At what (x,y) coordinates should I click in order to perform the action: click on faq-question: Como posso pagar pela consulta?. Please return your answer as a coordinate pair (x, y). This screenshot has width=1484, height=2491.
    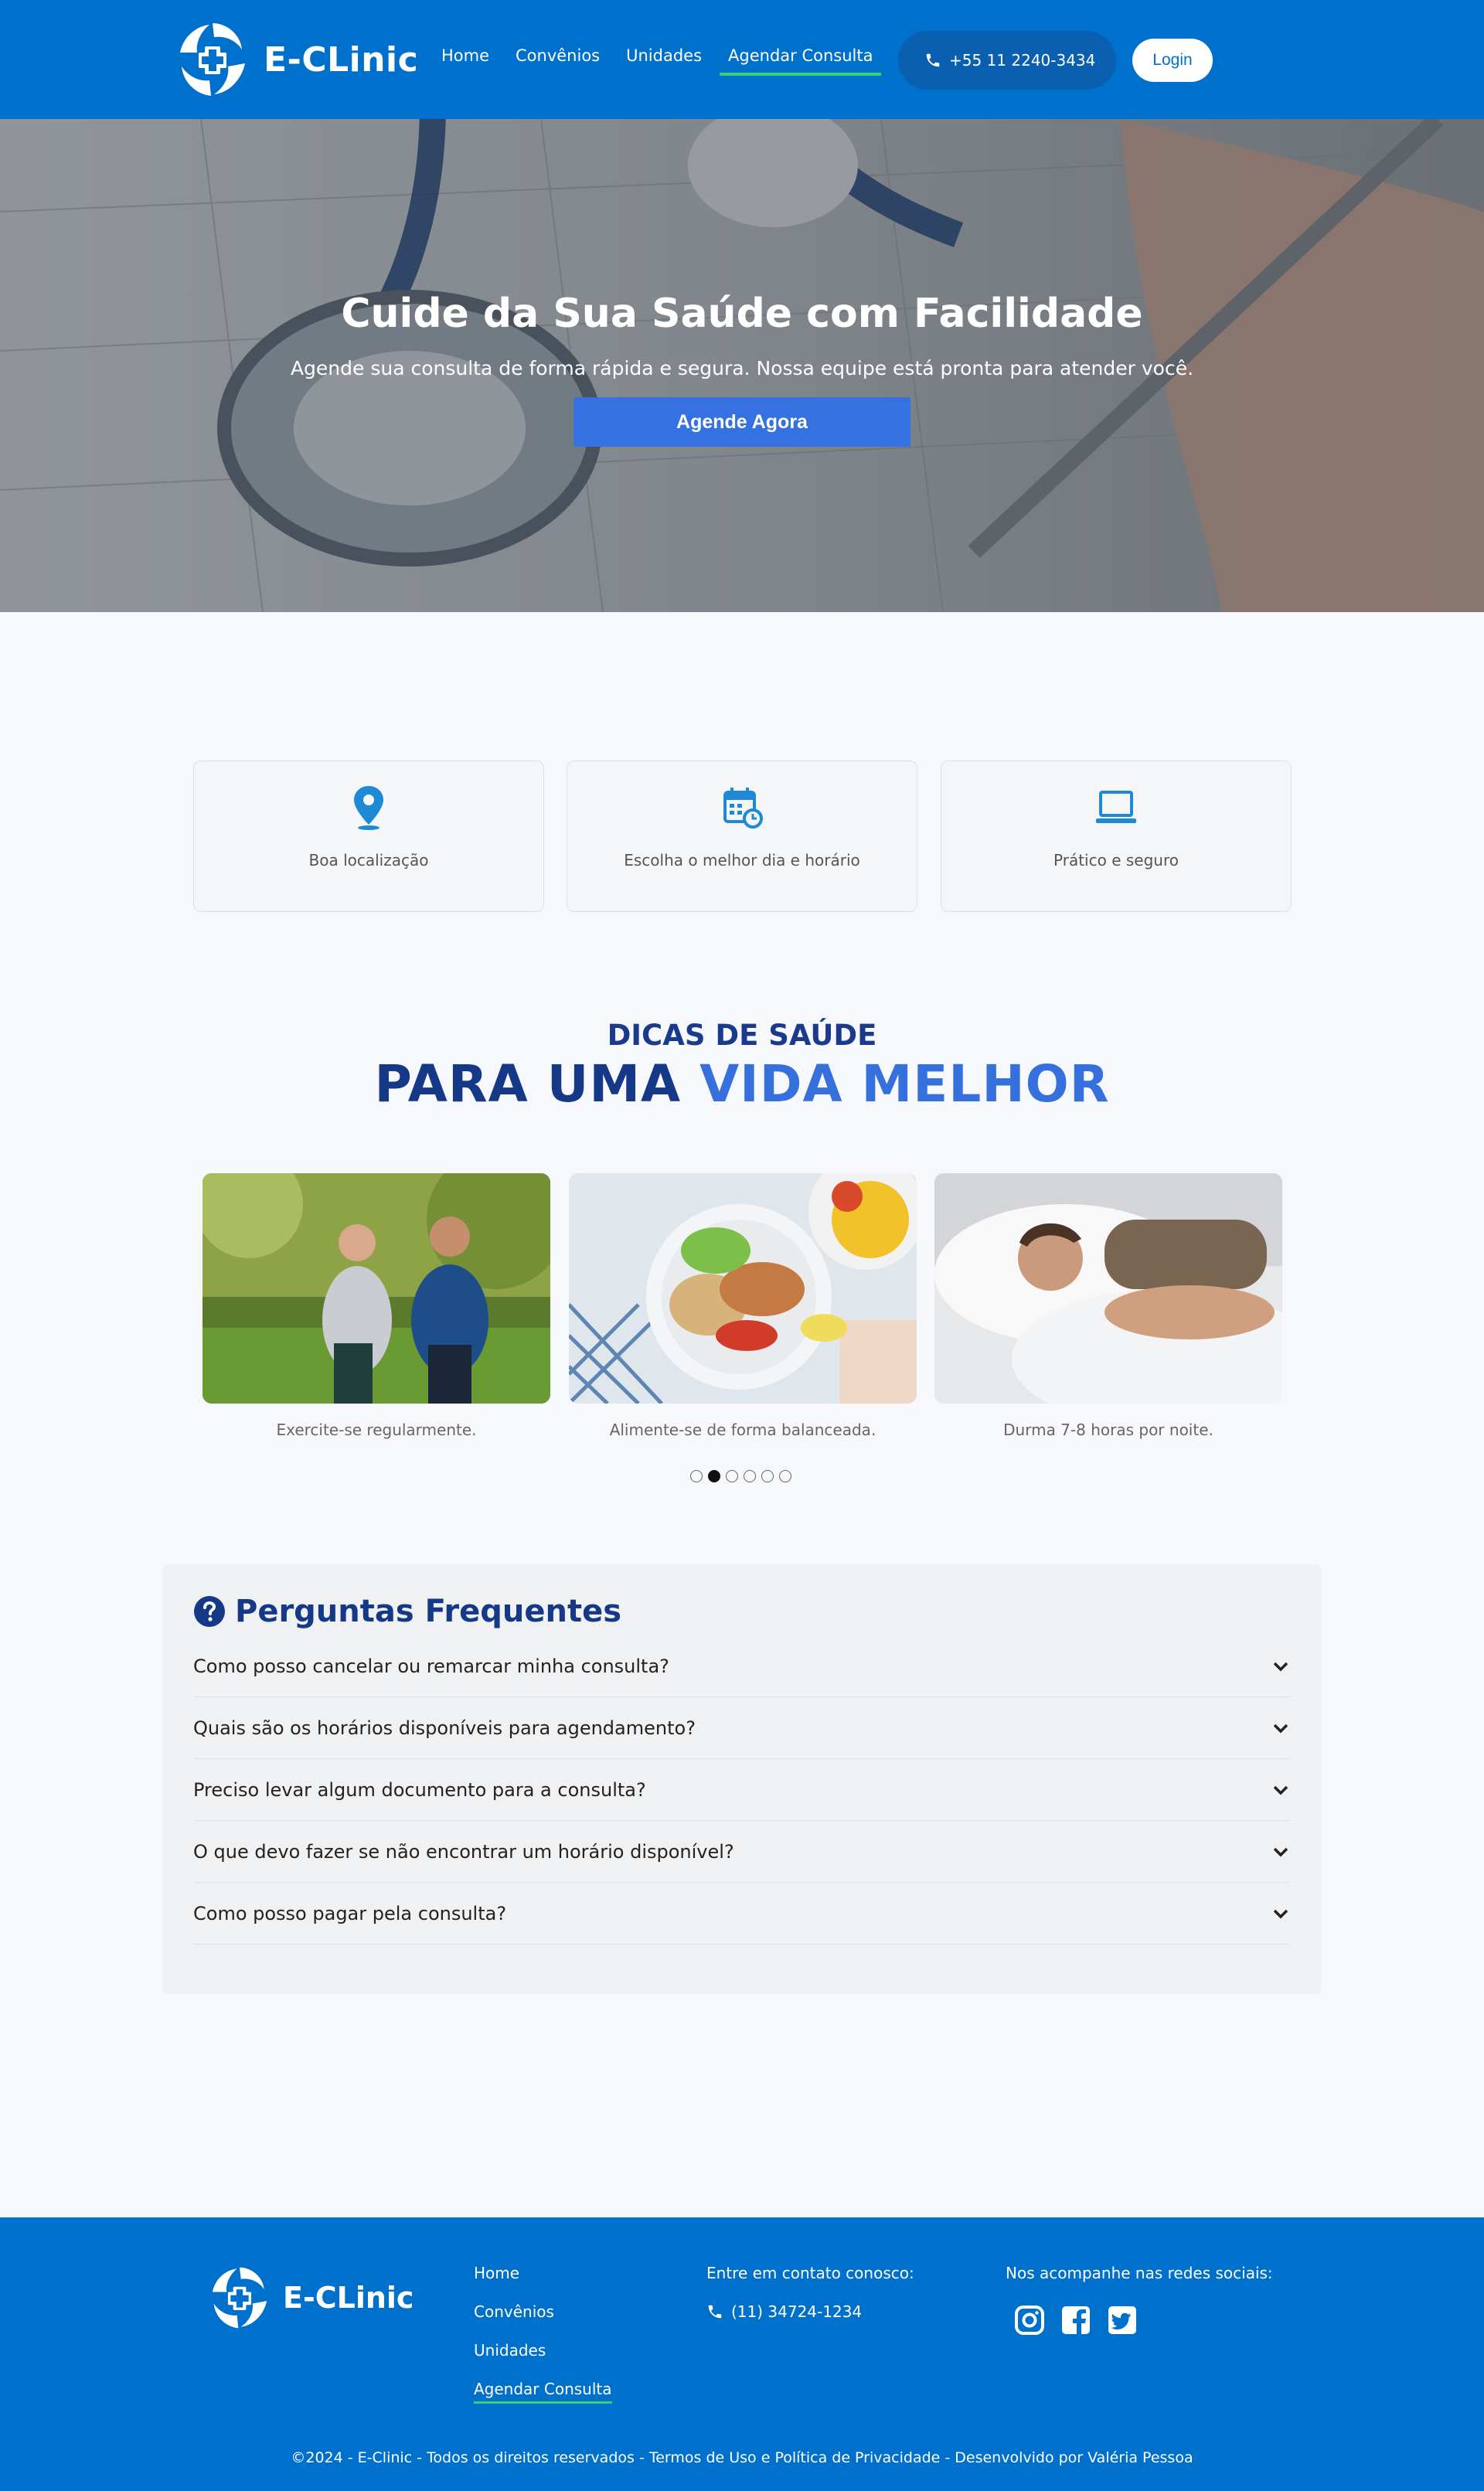
    Looking at the image, I should click on (350, 1913).